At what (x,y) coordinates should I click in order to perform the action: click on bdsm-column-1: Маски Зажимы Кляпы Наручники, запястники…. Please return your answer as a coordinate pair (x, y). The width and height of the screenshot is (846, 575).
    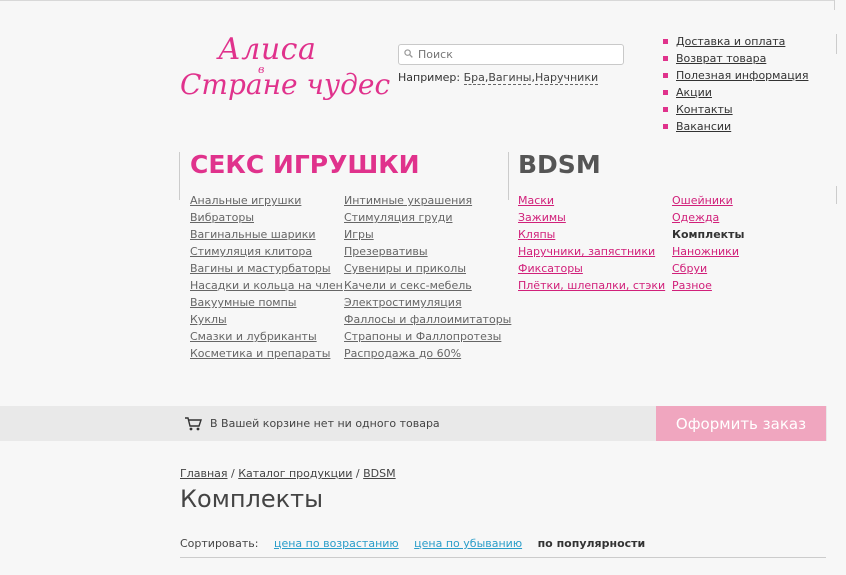
    Looking at the image, I should click on (591, 245).